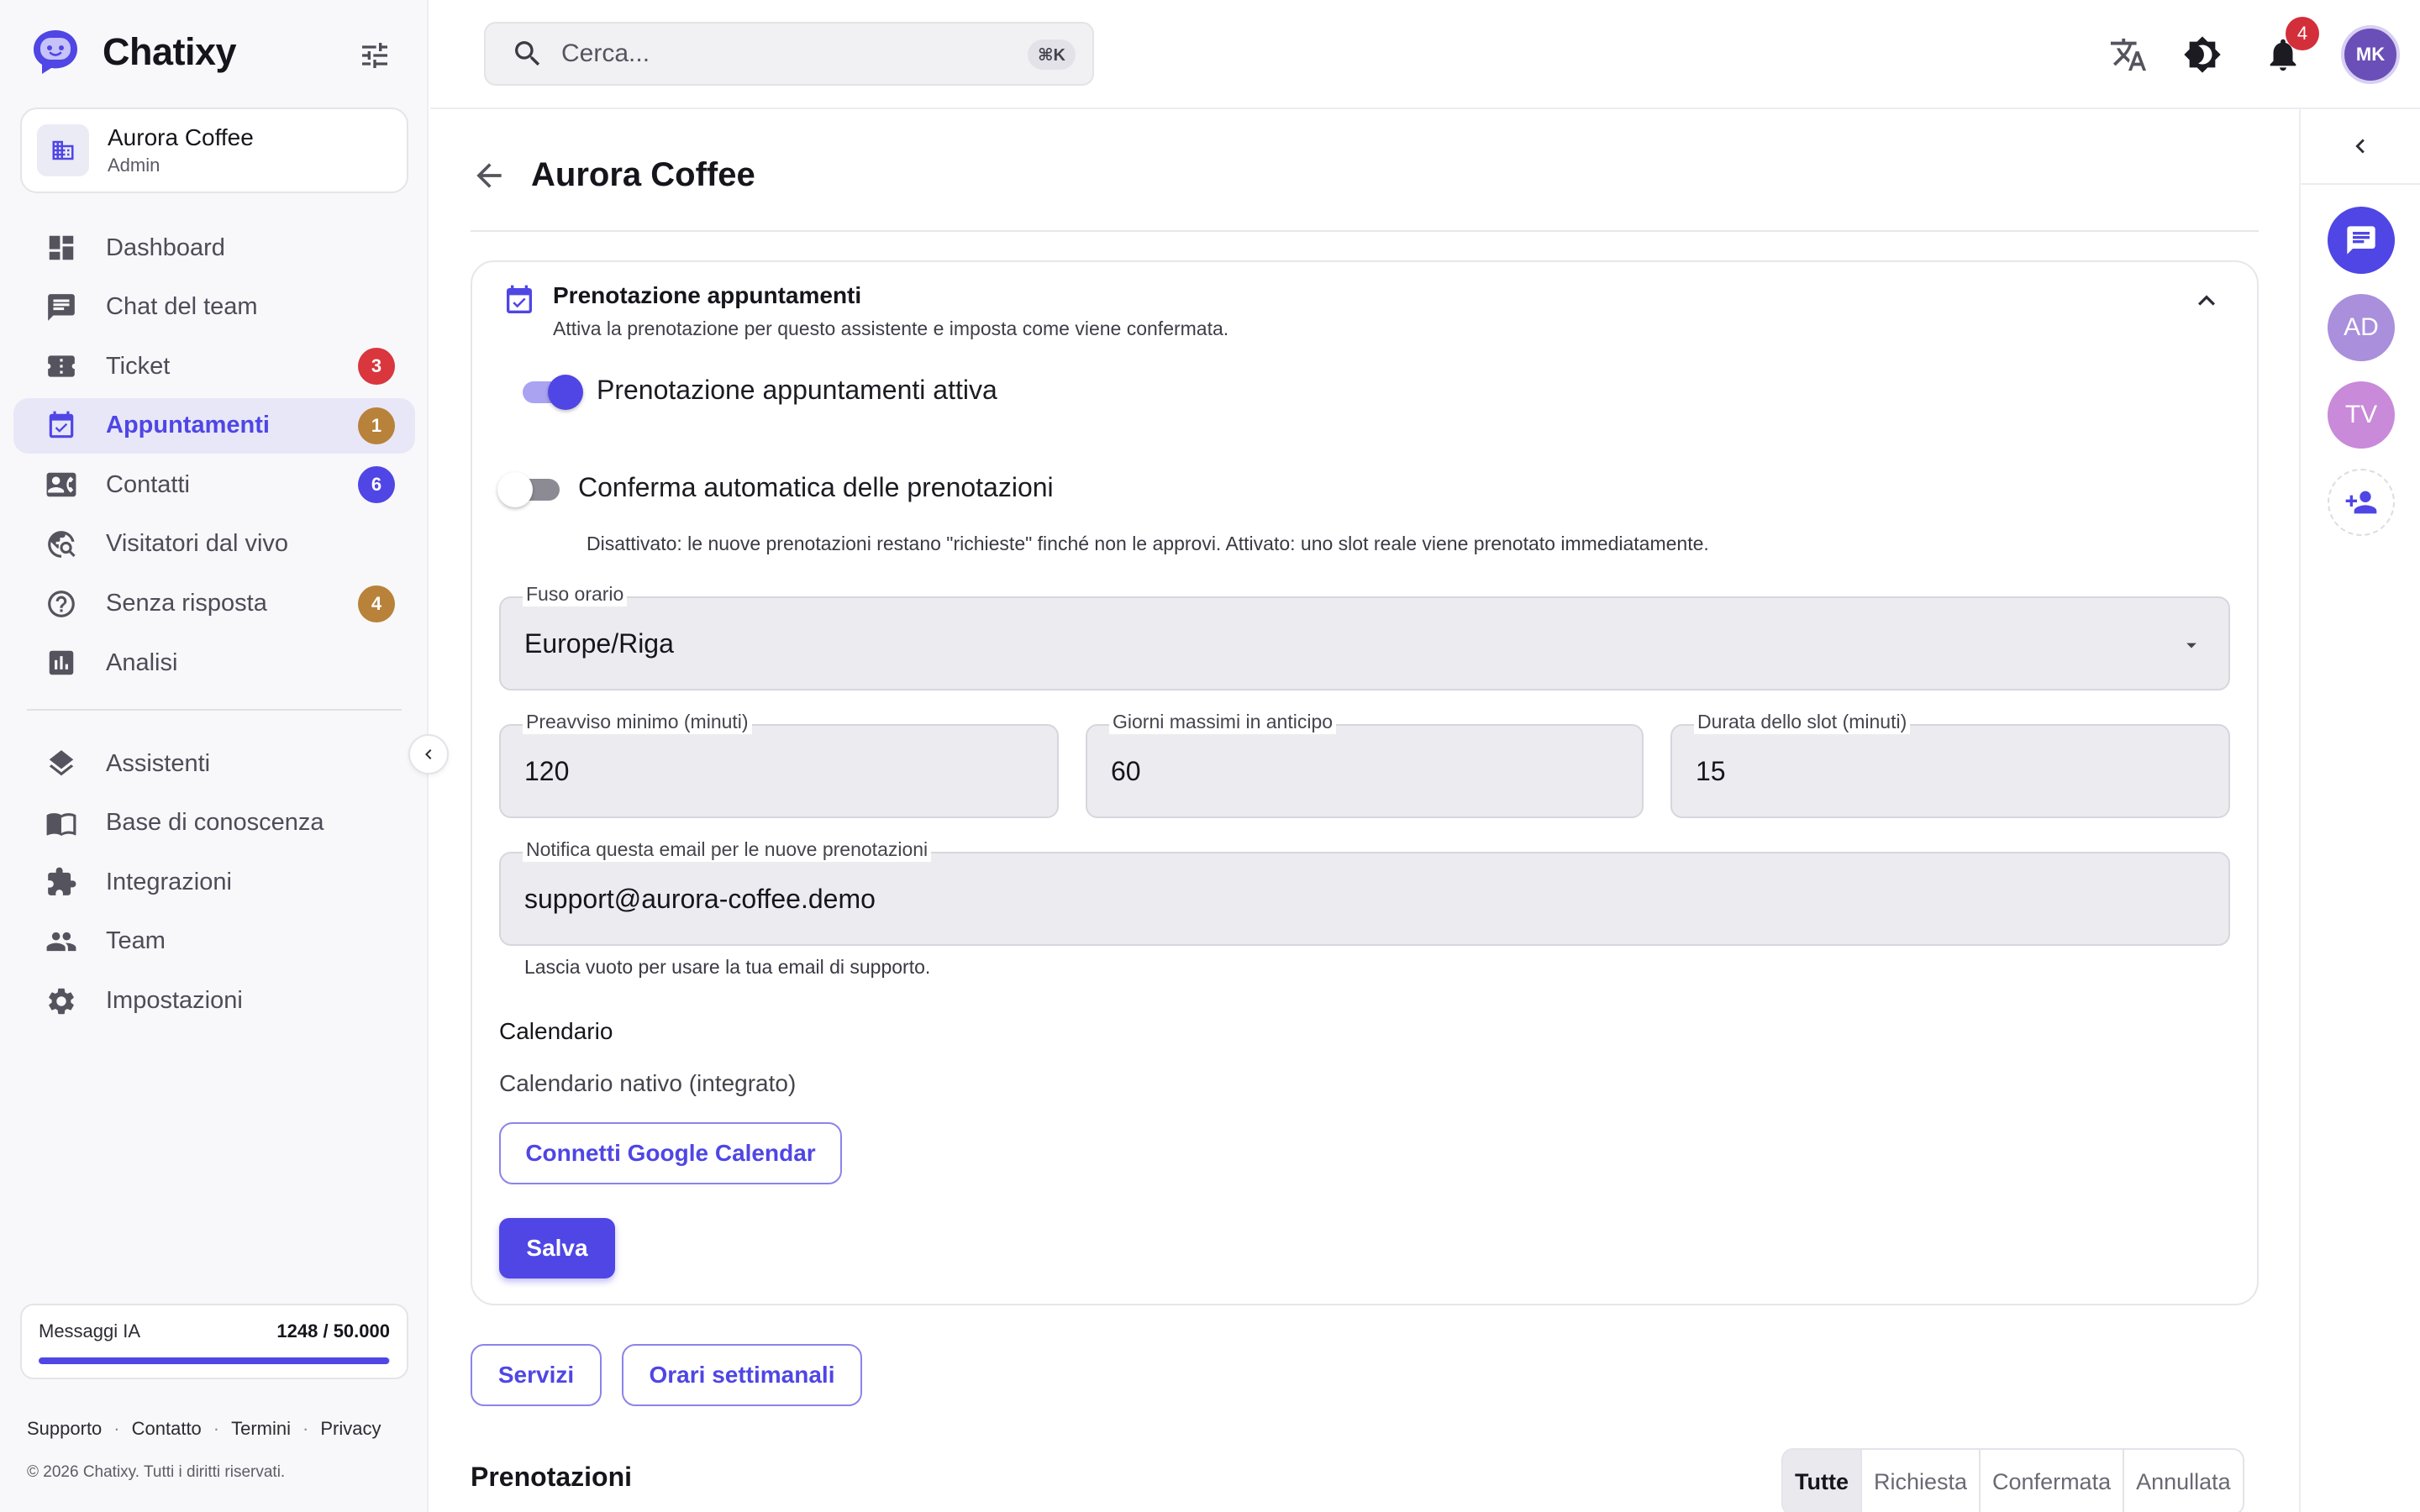 The image size is (2420, 1512). Describe the element at coordinates (2370, 54) in the screenshot. I see `user-avatar: MK` at that location.